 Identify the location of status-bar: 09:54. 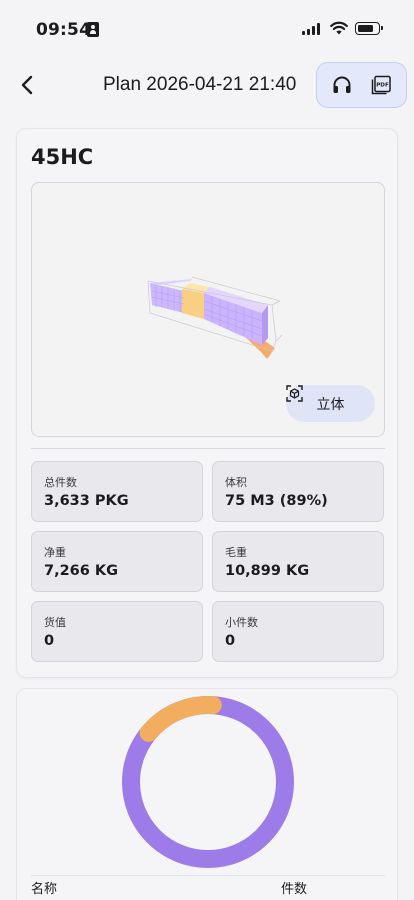
(207, 26).